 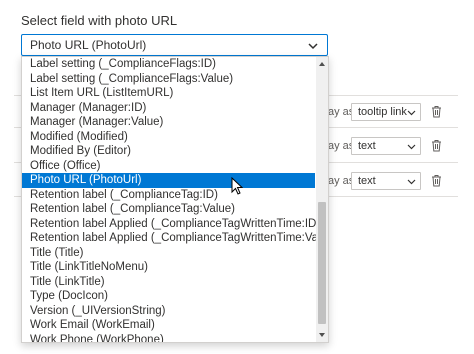 What do you see at coordinates (98, 310) in the screenshot?
I see `option-label: Version (_UIVersionString)` at bounding box center [98, 310].